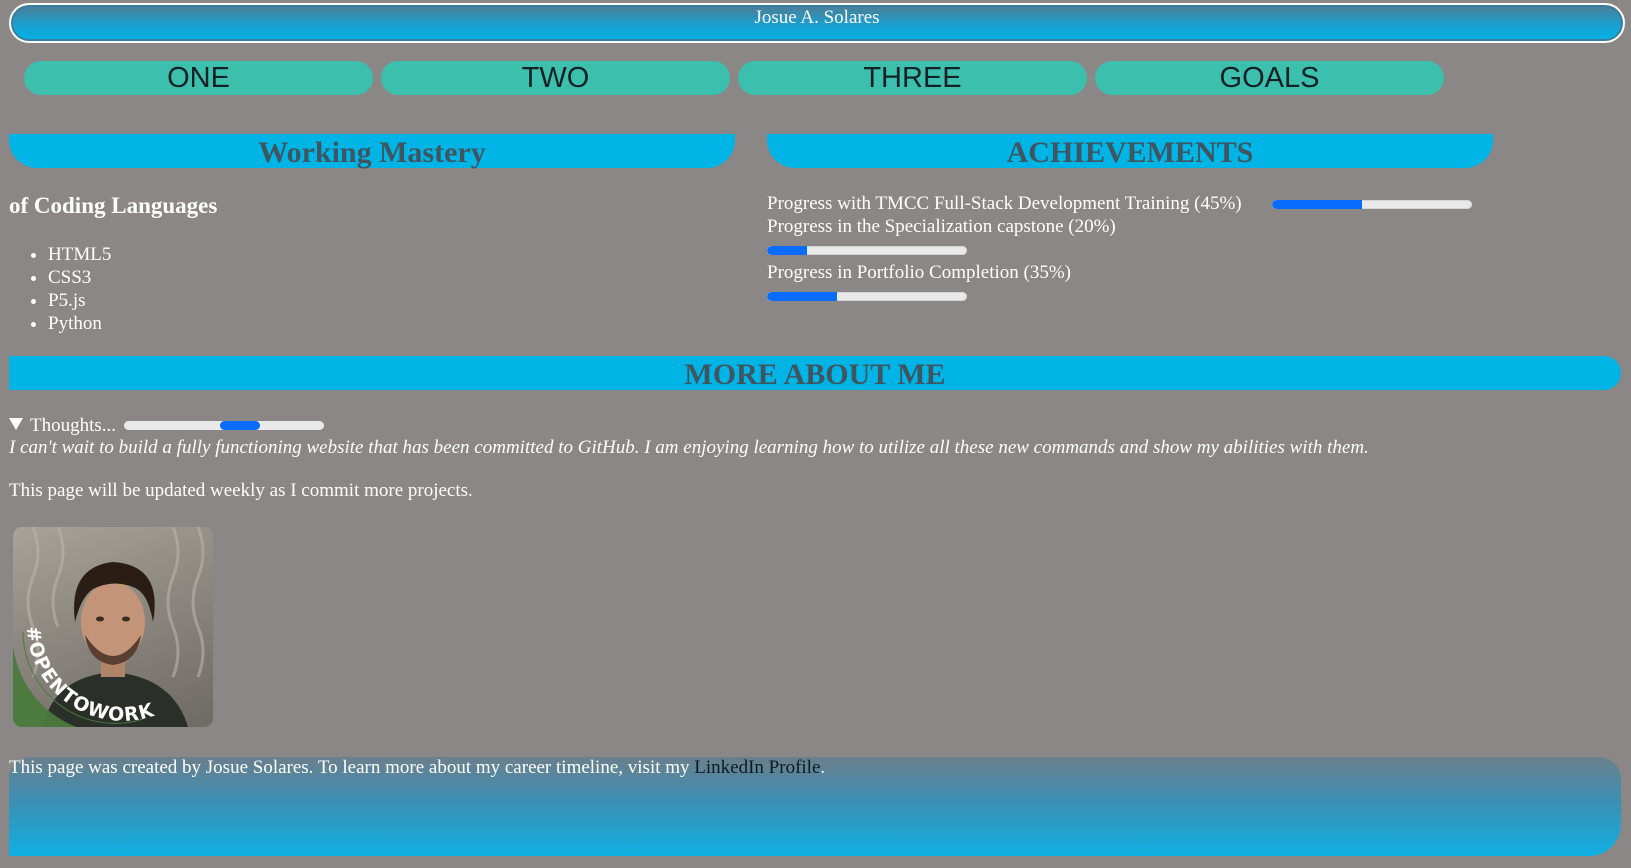 Image resolution: width=1631 pixels, height=868 pixels. Describe the element at coordinates (734, 78) in the screenshot. I see `main-nav: ONE TWO THREE GOALS` at that location.